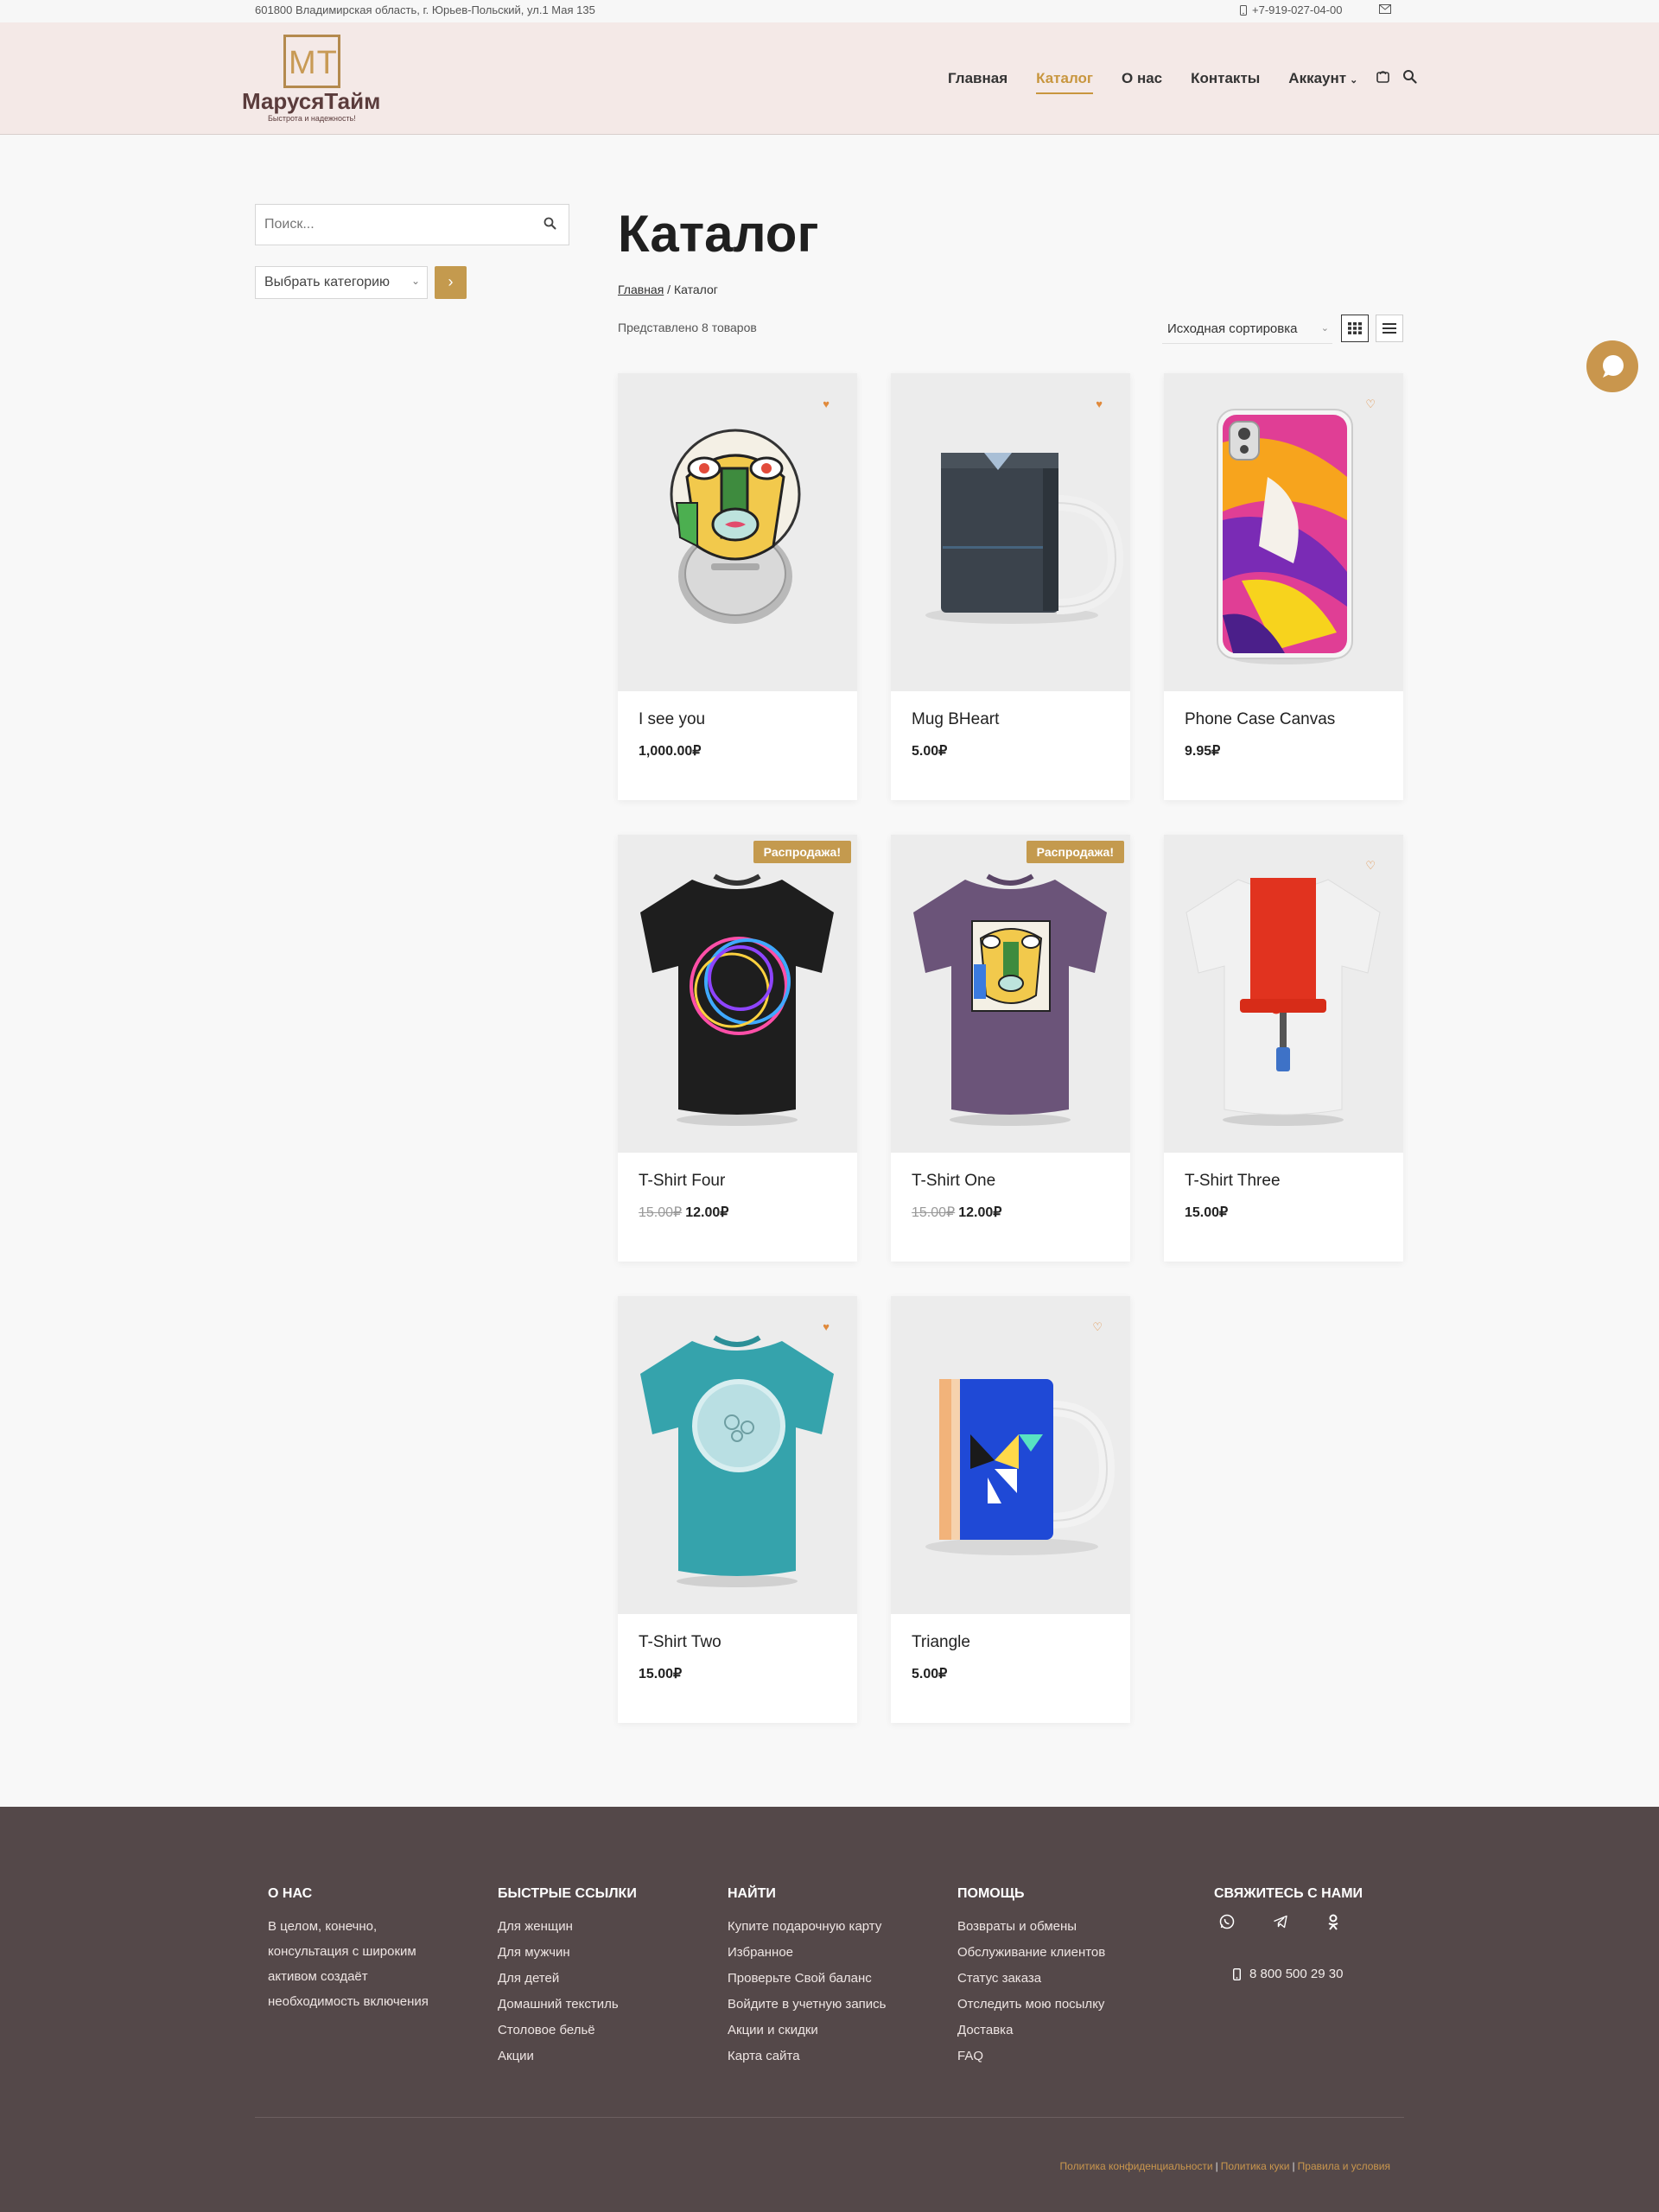  What do you see at coordinates (1383, 78) in the screenshot?
I see `cart-icon` at bounding box center [1383, 78].